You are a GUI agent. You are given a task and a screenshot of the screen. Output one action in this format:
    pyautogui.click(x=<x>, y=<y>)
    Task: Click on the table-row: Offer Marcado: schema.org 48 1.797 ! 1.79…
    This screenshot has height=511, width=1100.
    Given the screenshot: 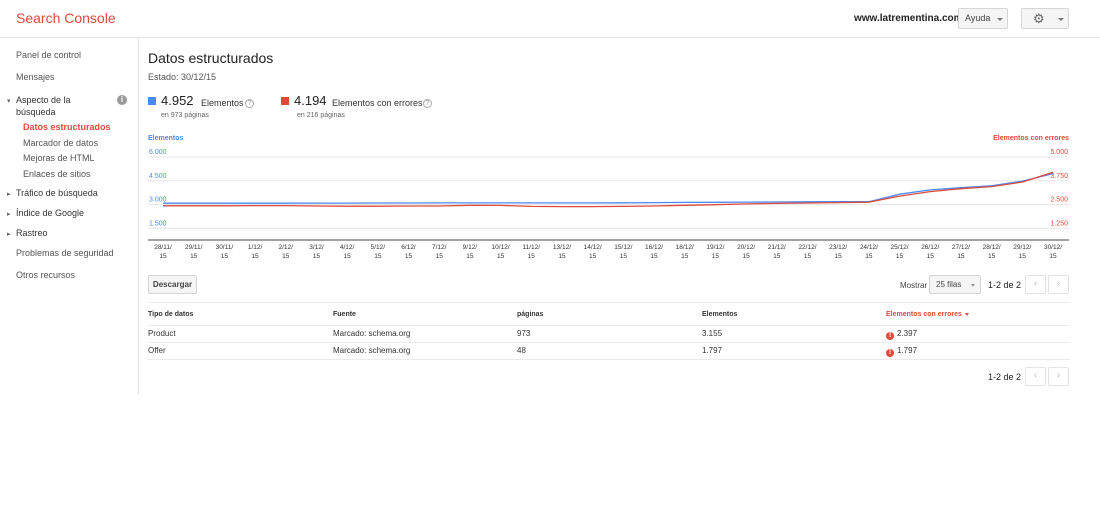 What is the action you would take?
    pyautogui.click(x=609, y=351)
    